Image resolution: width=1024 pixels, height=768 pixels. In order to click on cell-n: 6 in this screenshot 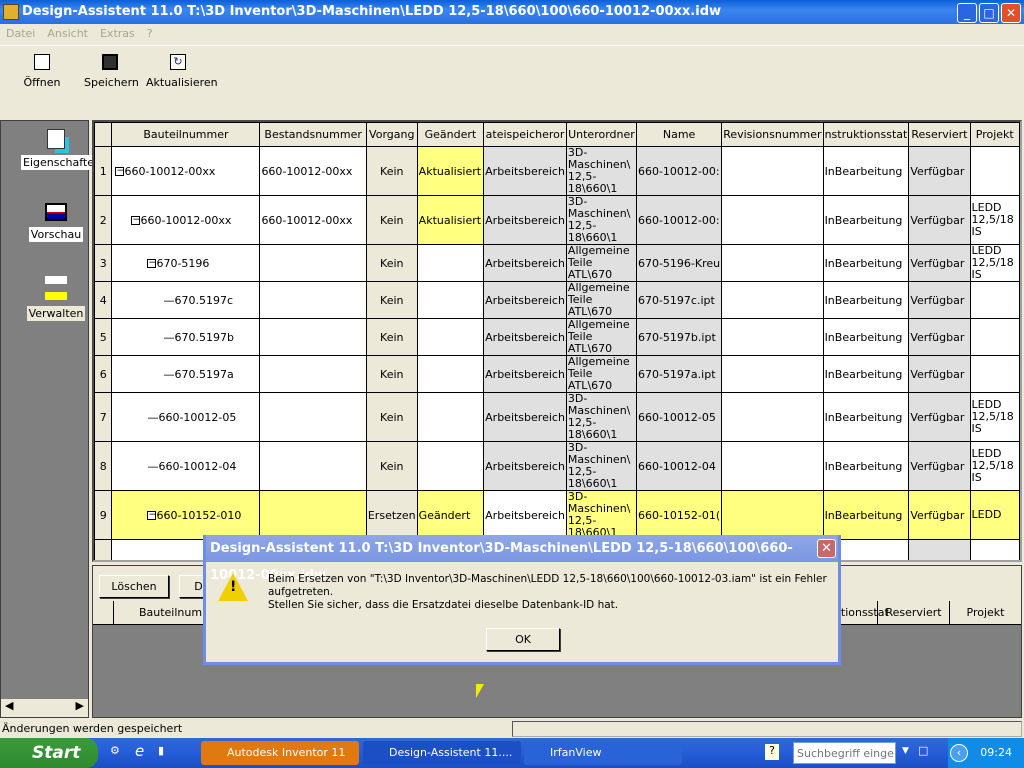, I will do `click(103, 374)`.